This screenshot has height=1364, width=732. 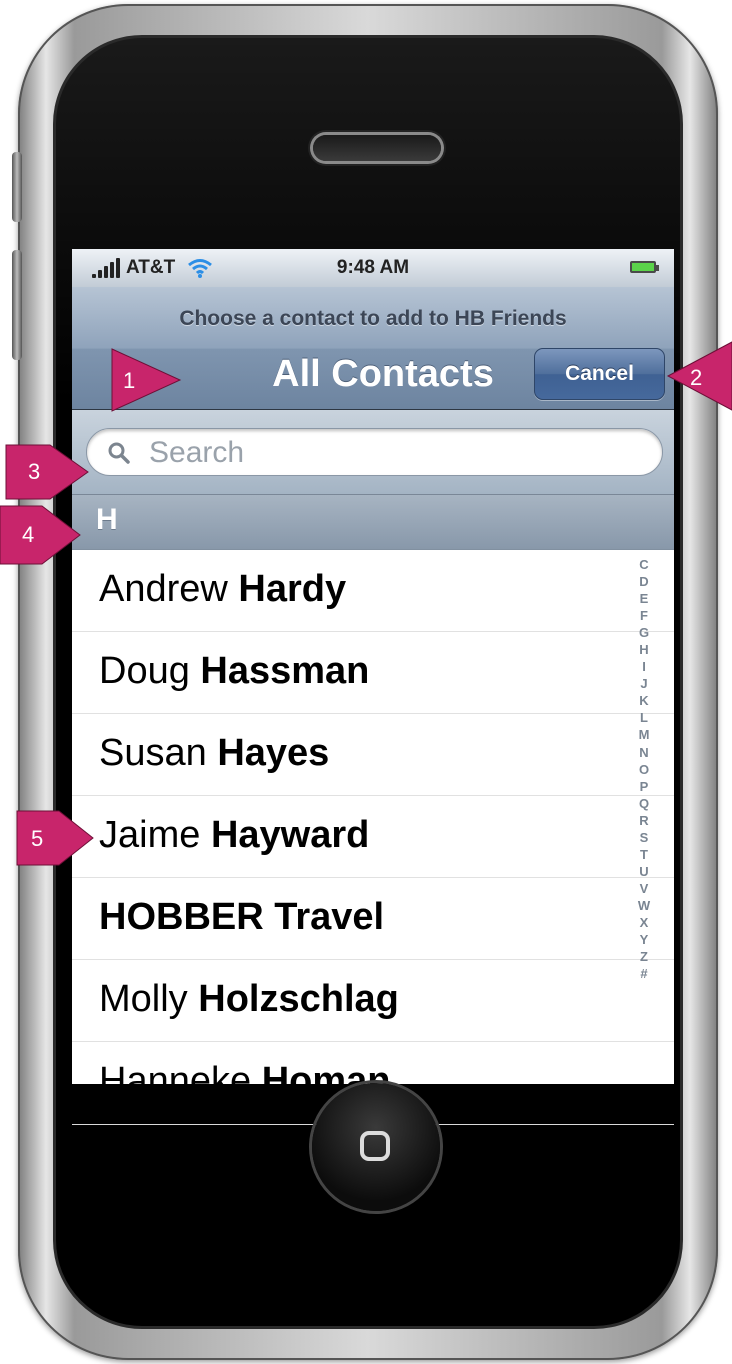 What do you see at coordinates (644, 939) in the screenshot?
I see `index-letter: Y` at bounding box center [644, 939].